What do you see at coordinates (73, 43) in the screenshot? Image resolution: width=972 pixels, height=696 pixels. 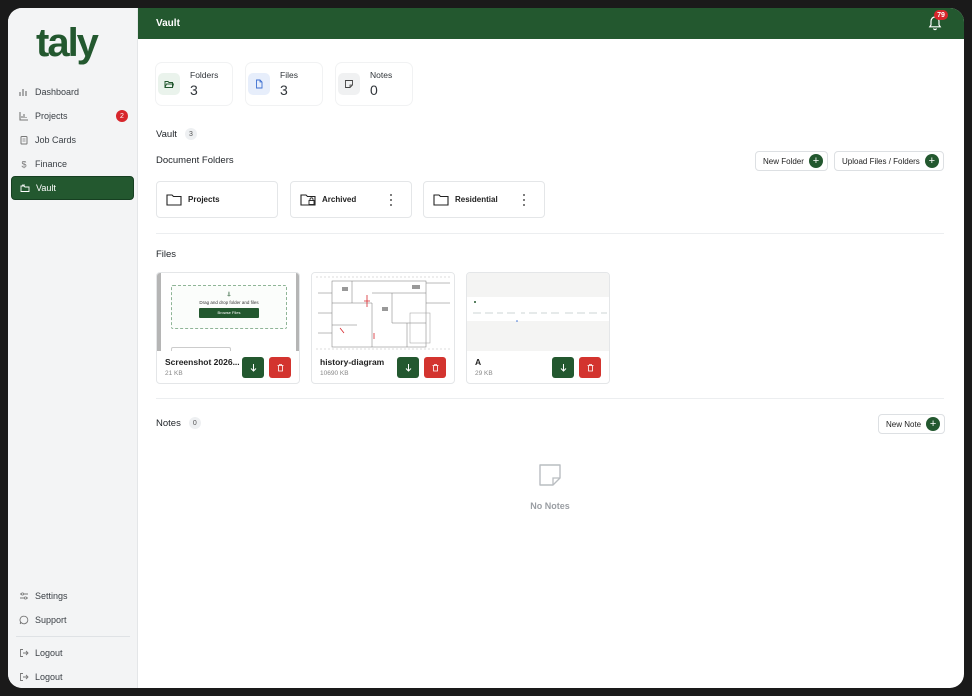 I see `taly-logo: taly` at bounding box center [73, 43].